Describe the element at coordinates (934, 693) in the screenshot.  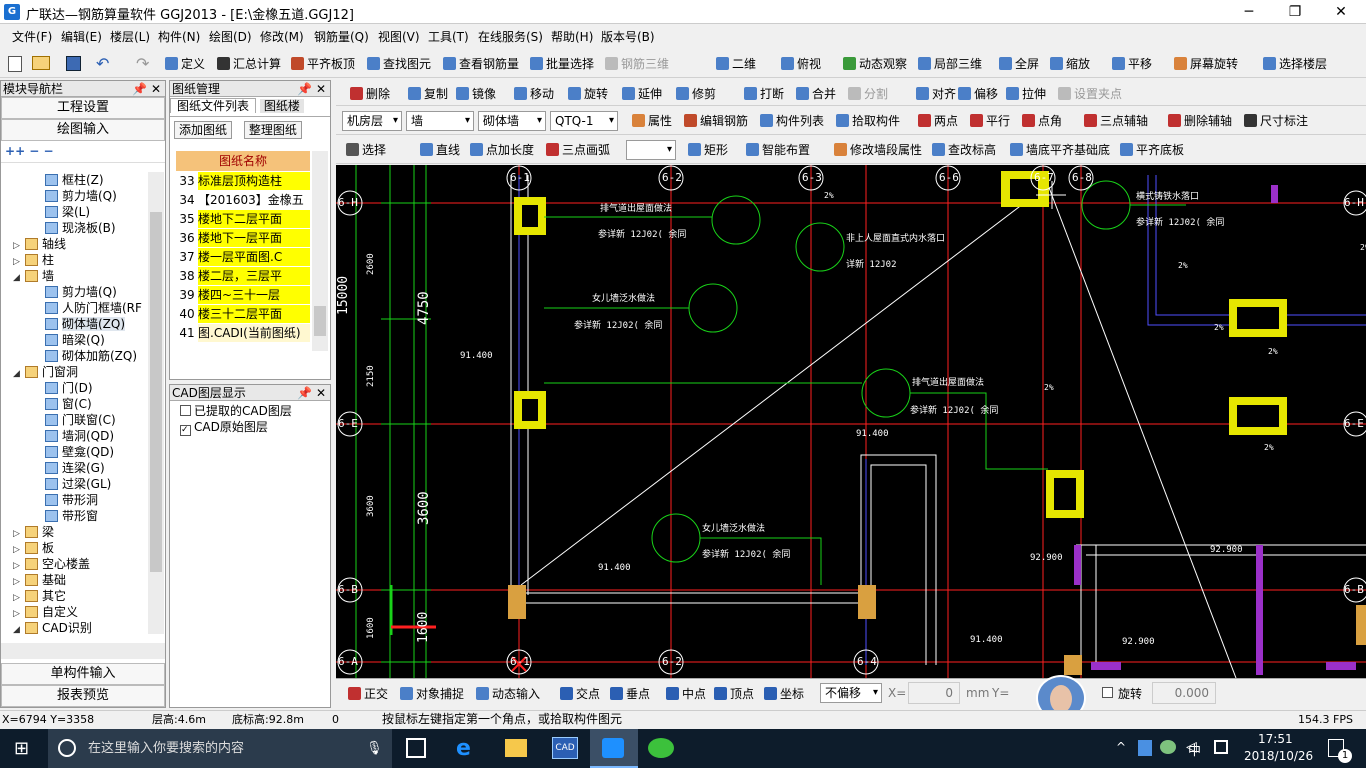
I see `x-input: 0` at that location.